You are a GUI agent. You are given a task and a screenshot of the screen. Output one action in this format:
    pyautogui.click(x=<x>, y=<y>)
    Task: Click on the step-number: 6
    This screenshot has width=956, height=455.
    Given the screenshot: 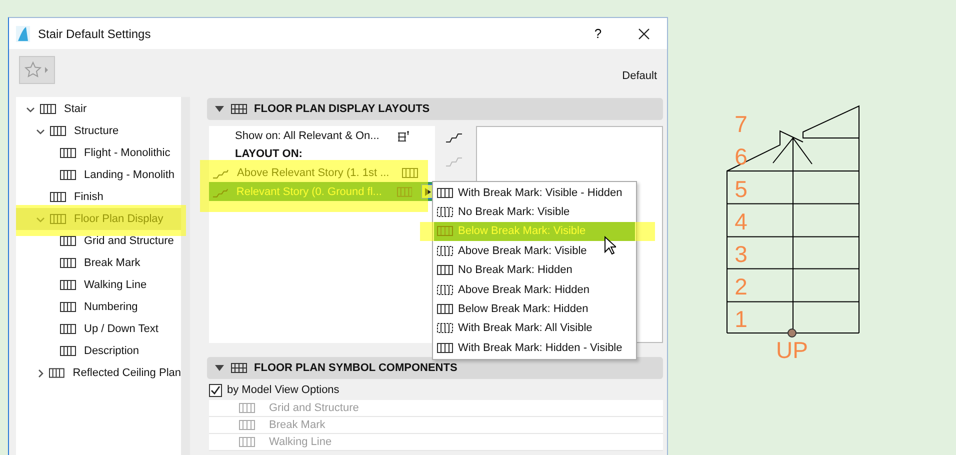 What is the action you would take?
    pyautogui.click(x=741, y=157)
    